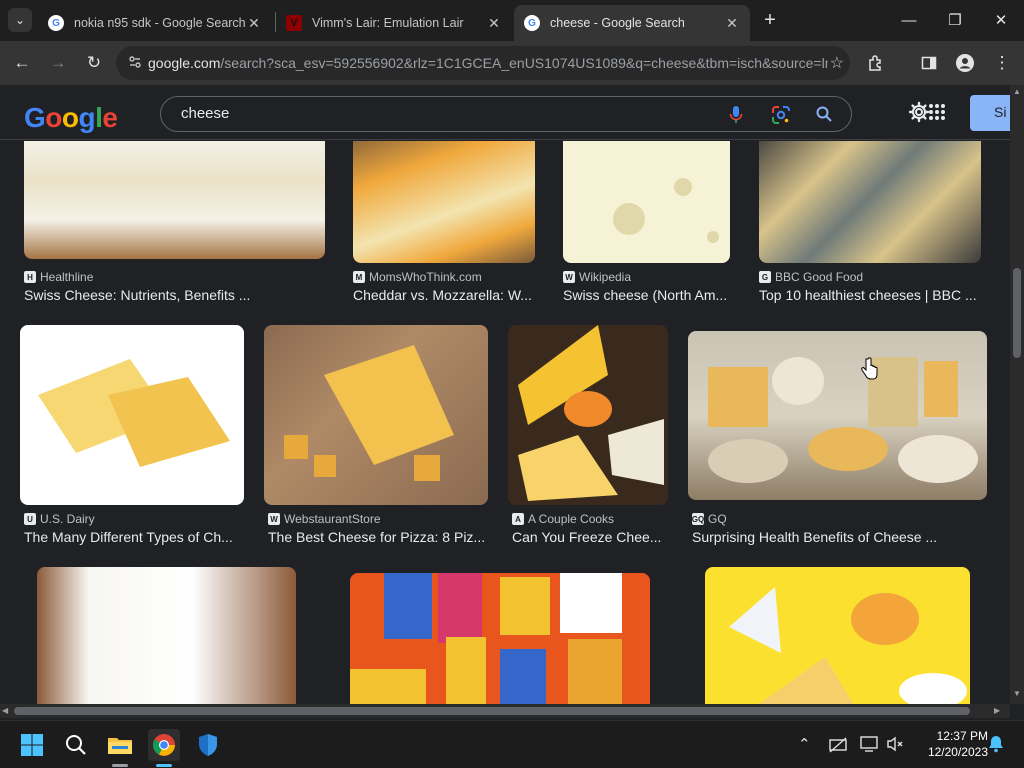 This screenshot has height=768, width=1024. What do you see at coordinates (492, 711) in the screenshot?
I see `horizontal-scroll-thumb` at bounding box center [492, 711].